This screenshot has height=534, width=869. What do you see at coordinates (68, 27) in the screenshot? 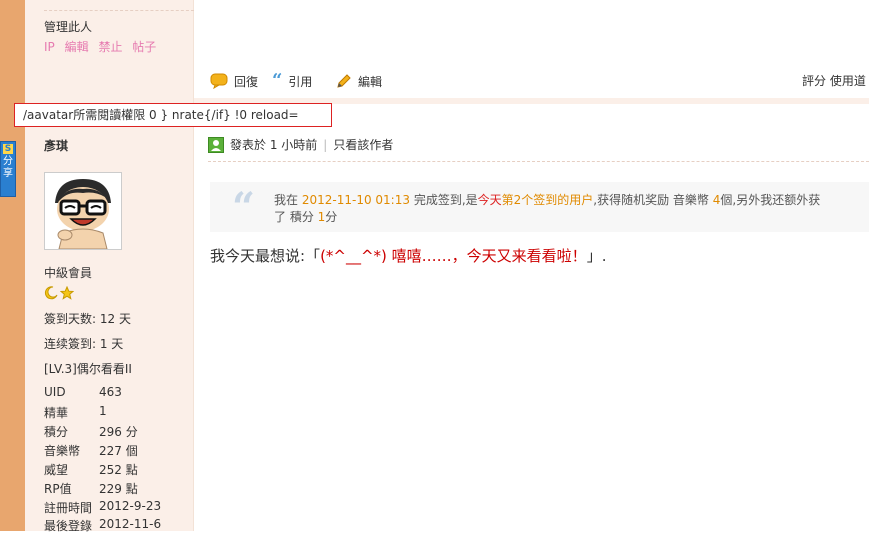
I see `manage-user-title: 管理此人` at bounding box center [68, 27].